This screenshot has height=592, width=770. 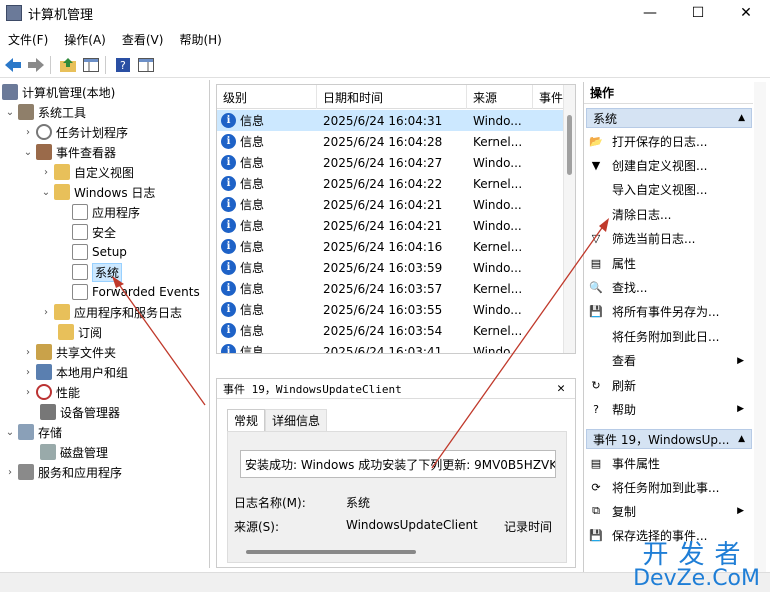 I want to click on tree-item-app-service-logs: › 应用程序和服务日志, so click(x=111, y=312).